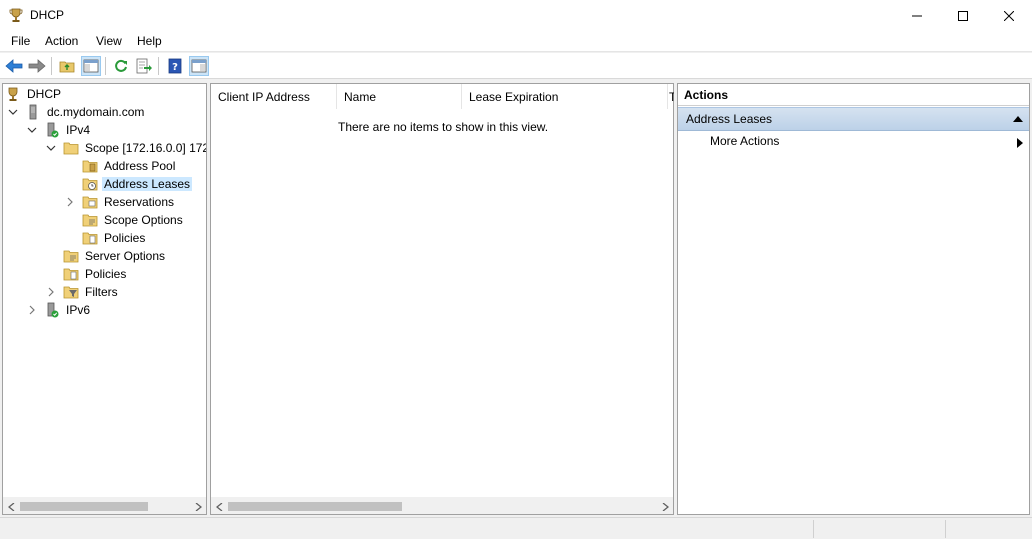  I want to click on actions-section-label: Address Leases, so click(729, 119).